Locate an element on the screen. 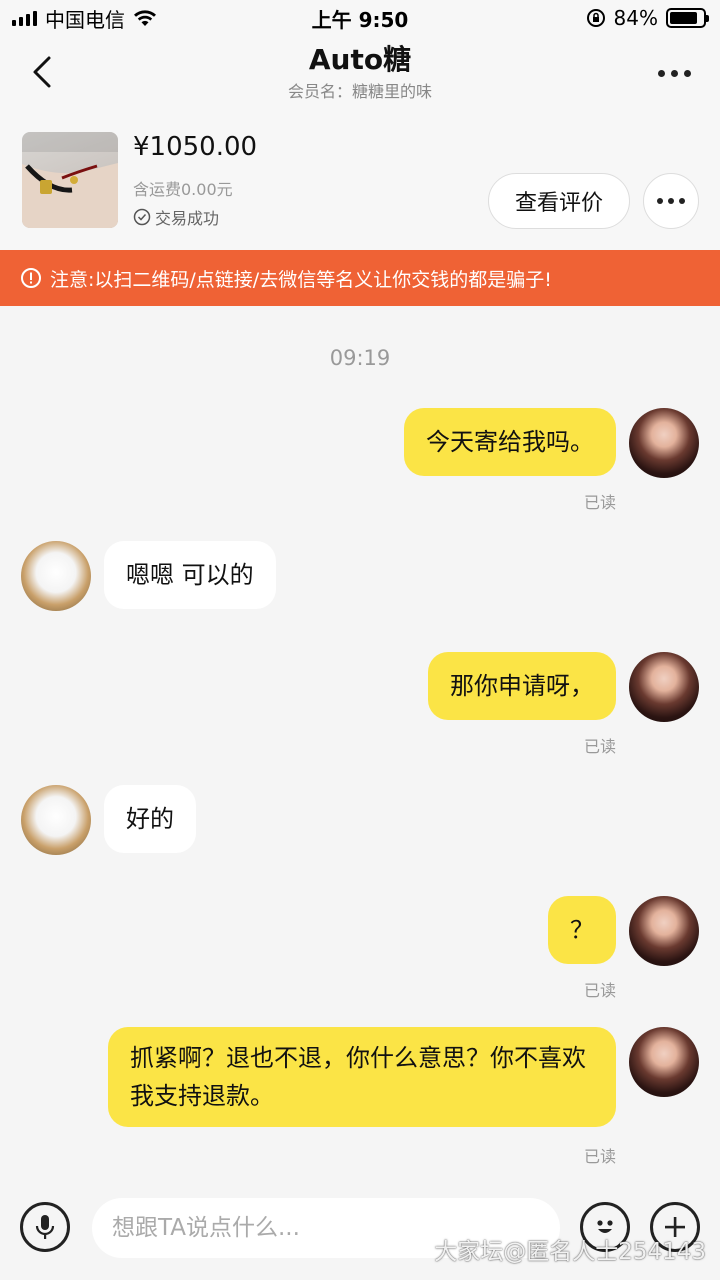  orientation-lock-icon is located at coordinates (595, 18).